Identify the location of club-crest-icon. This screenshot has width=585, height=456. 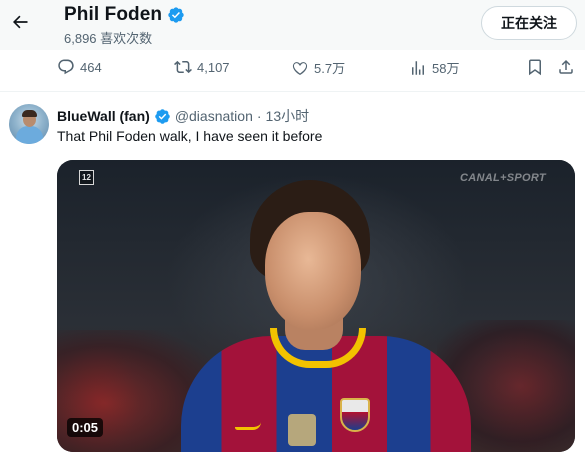
(355, 415).